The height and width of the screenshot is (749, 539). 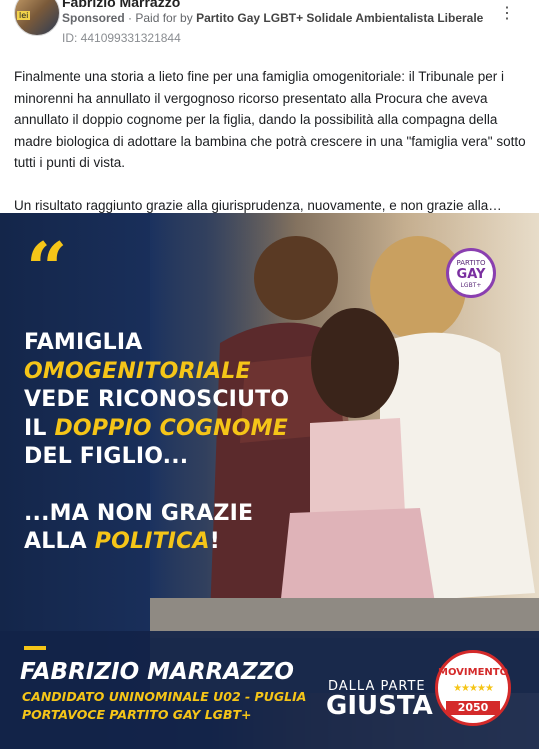 What do you see at coordinates (214, 541) in the screenshot?
I see `headline-text: !` at bounding box center [214, 541].